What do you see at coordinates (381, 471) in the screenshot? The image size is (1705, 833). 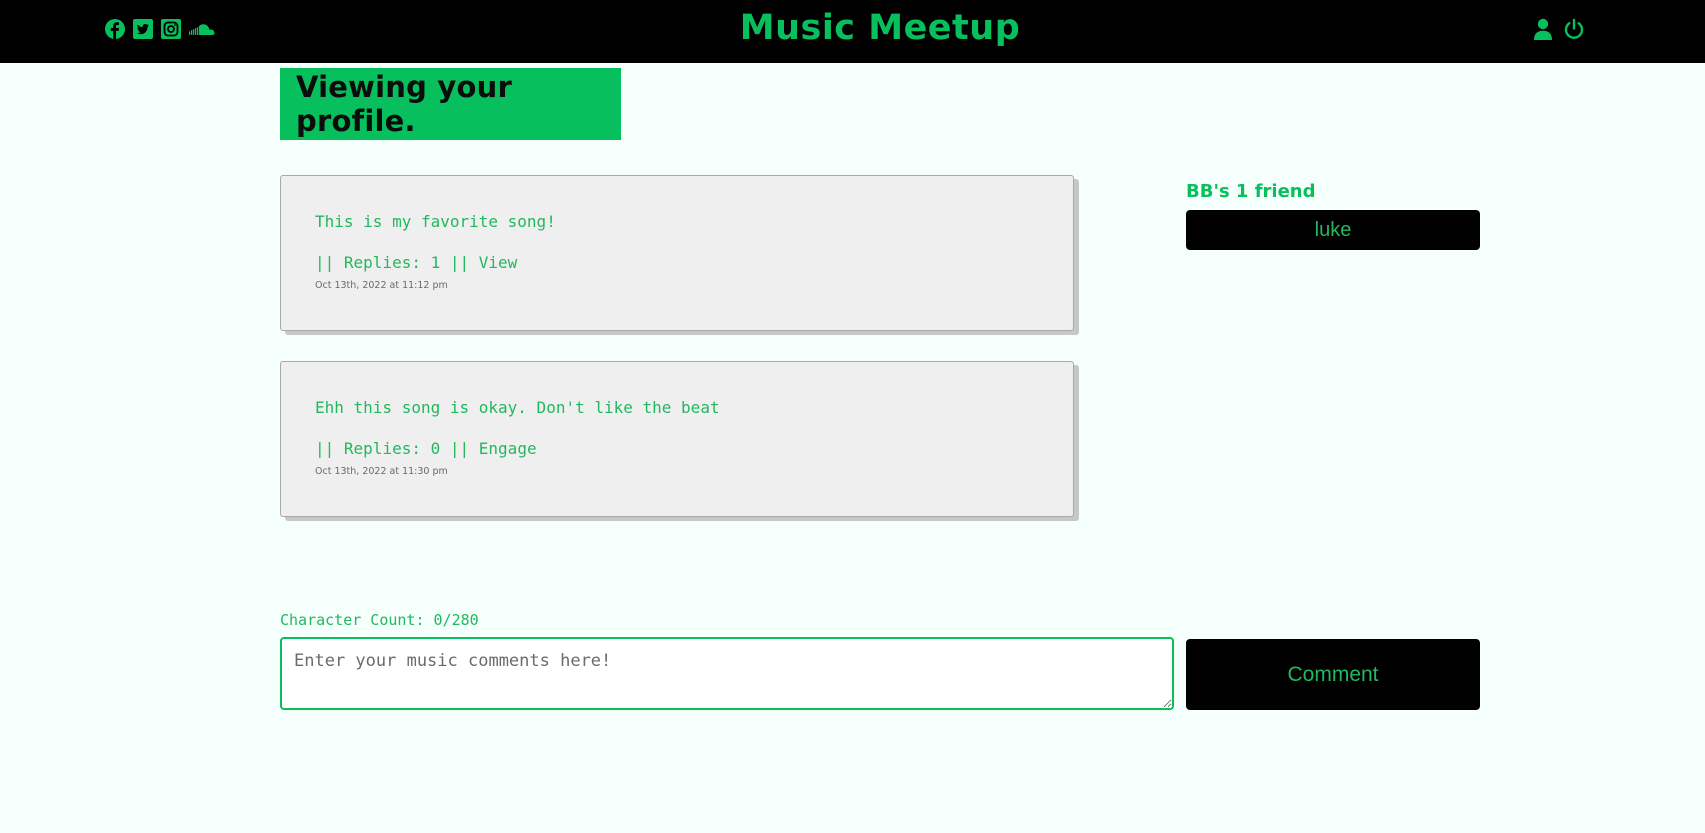 I see `post-timestamp: Oct 13th, 2022 at 11:30 pm` at bounding box center [381, 471].